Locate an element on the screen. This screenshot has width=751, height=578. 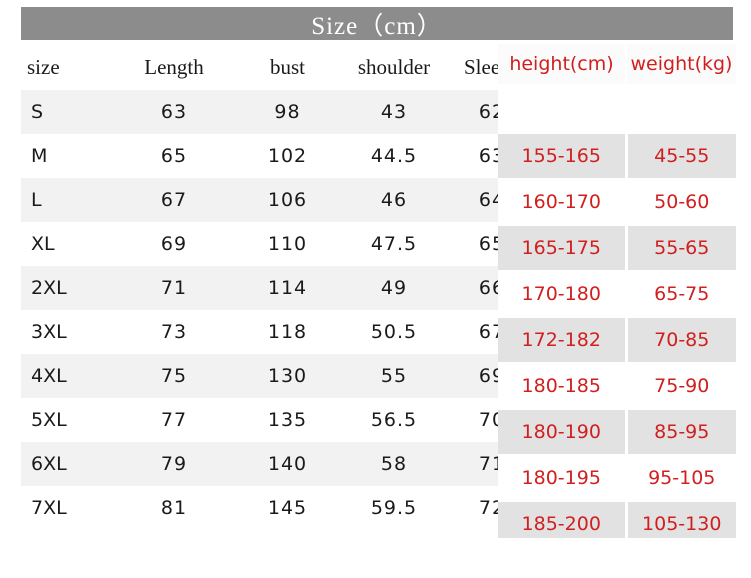
column-header-weight: weight(kg) is located at coordinates (681, 64).